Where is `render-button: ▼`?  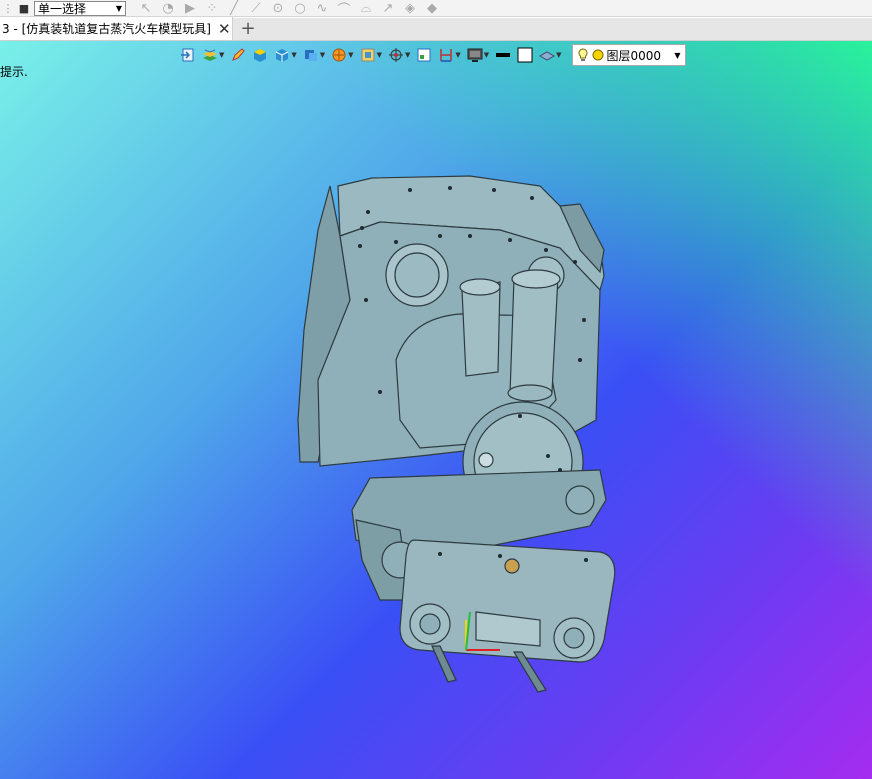 render-button: ▼ is located at coordinates (342, 55).